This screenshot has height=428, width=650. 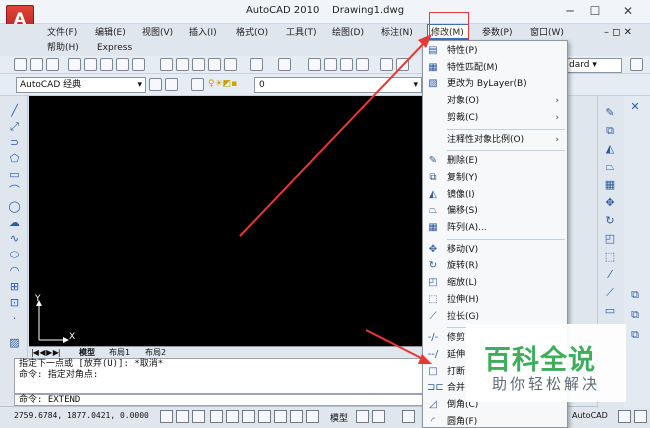 I want to click on workspace-toolbar-icon, so click(x=171, y=84).